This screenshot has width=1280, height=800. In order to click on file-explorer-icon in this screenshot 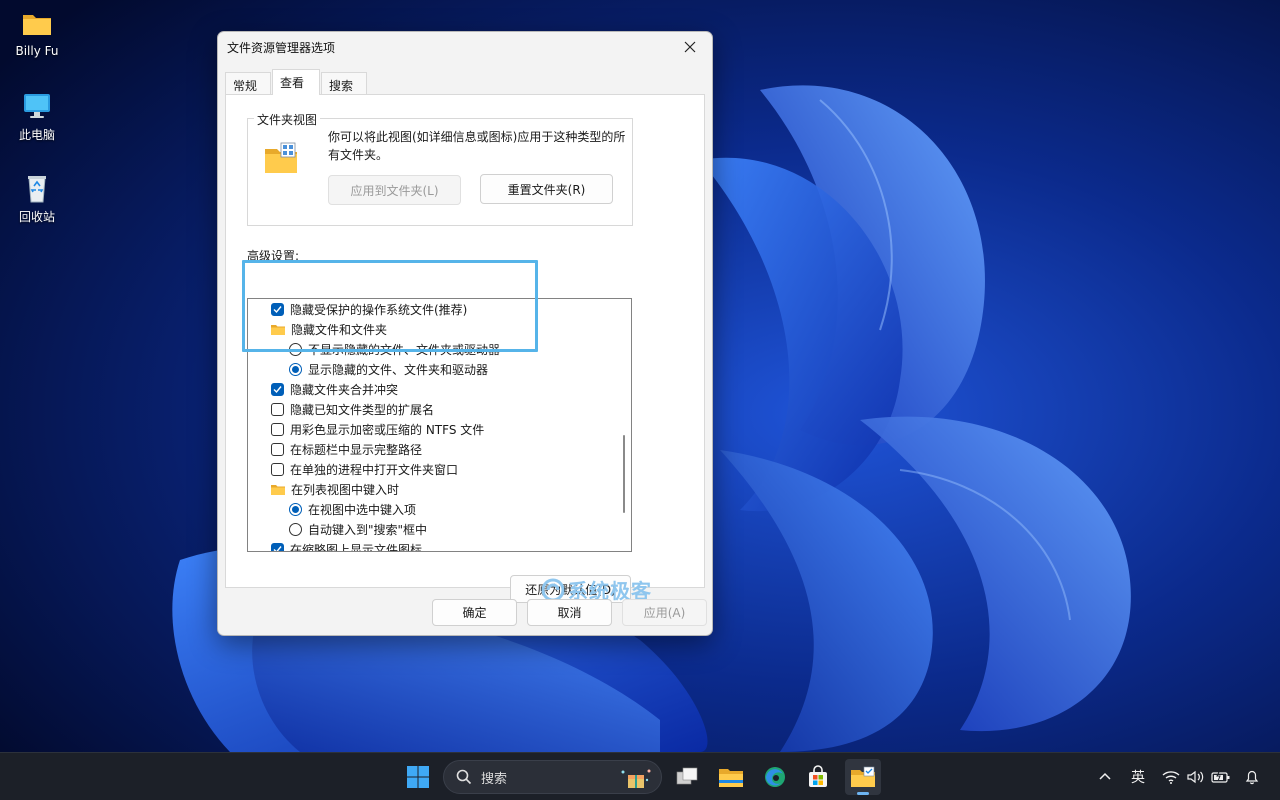, I will do `click(731, 778)`.